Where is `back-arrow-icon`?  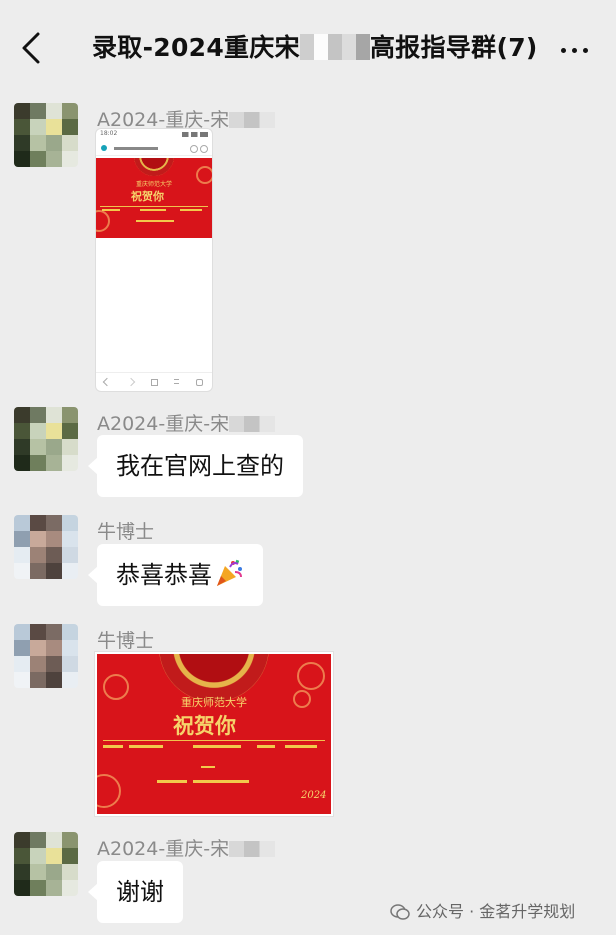 back-arrow-icon is located at coordinates (32, 48).